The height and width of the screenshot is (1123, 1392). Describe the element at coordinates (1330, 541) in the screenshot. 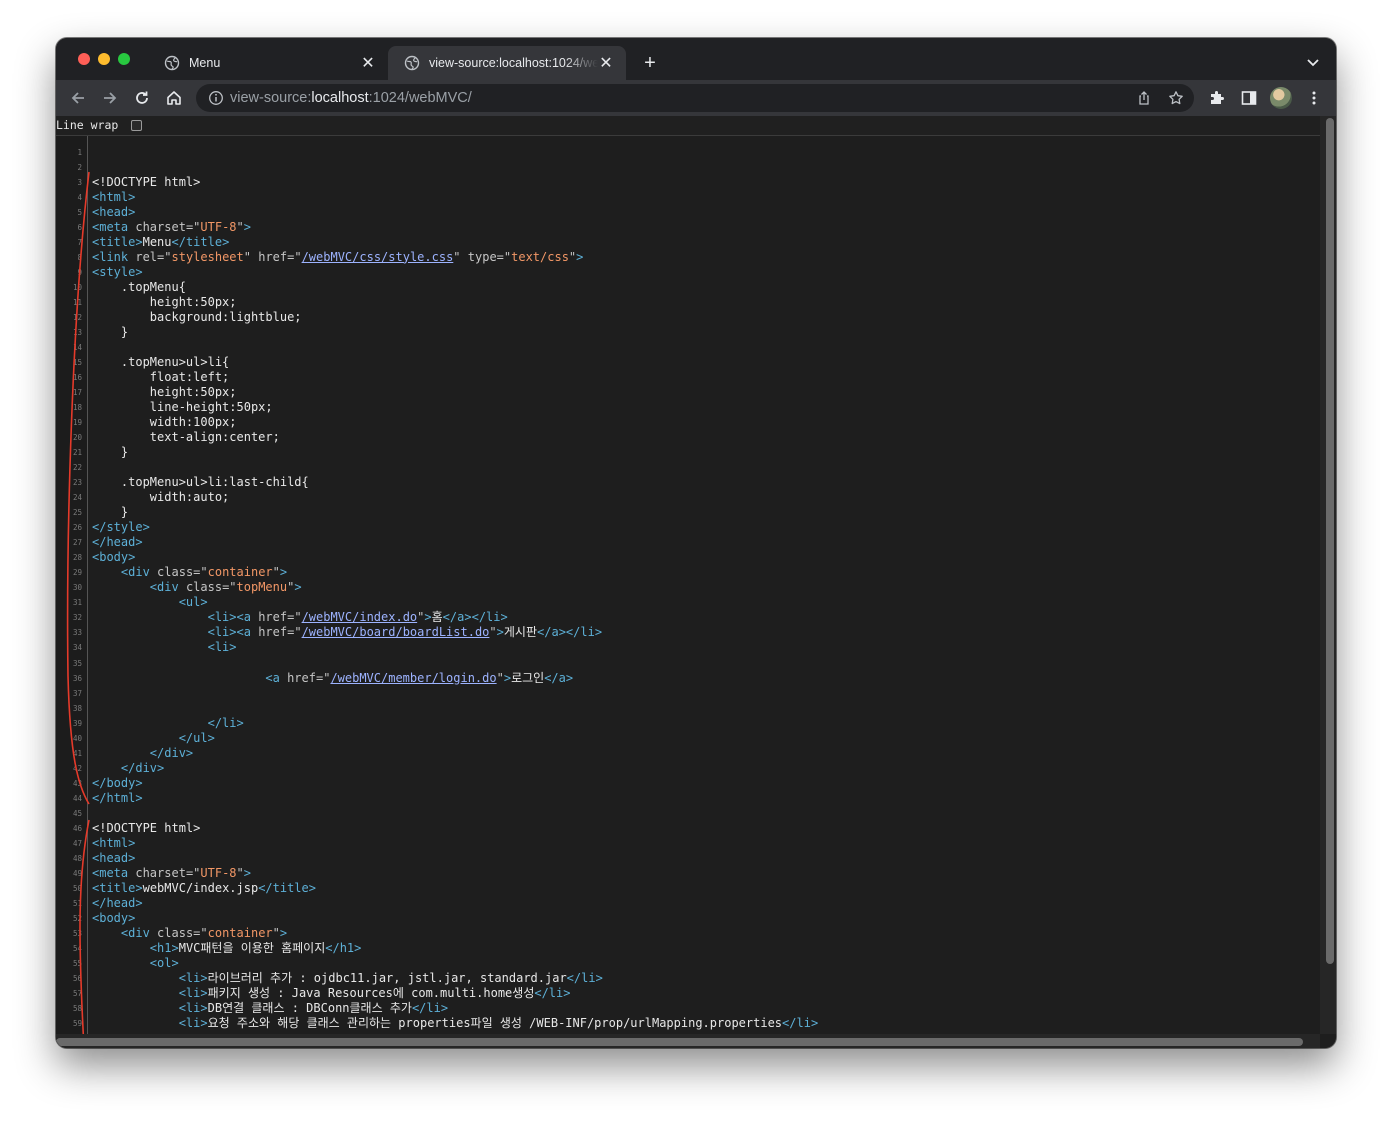

I see `vertical-scroll-thumb` at that location.